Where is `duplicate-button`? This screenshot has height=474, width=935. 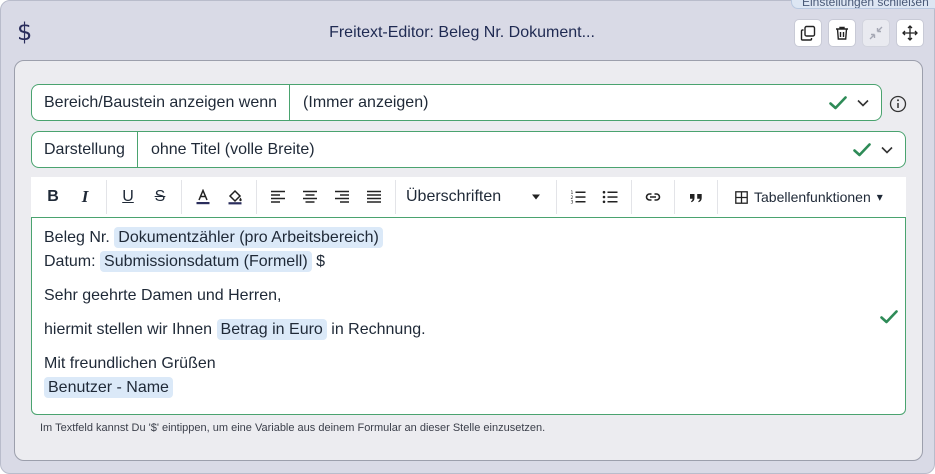 duplicate-button is located at coordinates (808, 33).